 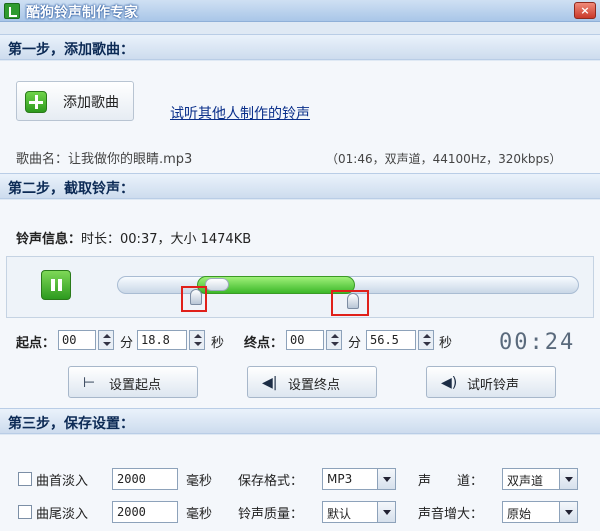 I want to click on playhead-knob, so click(x=217, y=284).